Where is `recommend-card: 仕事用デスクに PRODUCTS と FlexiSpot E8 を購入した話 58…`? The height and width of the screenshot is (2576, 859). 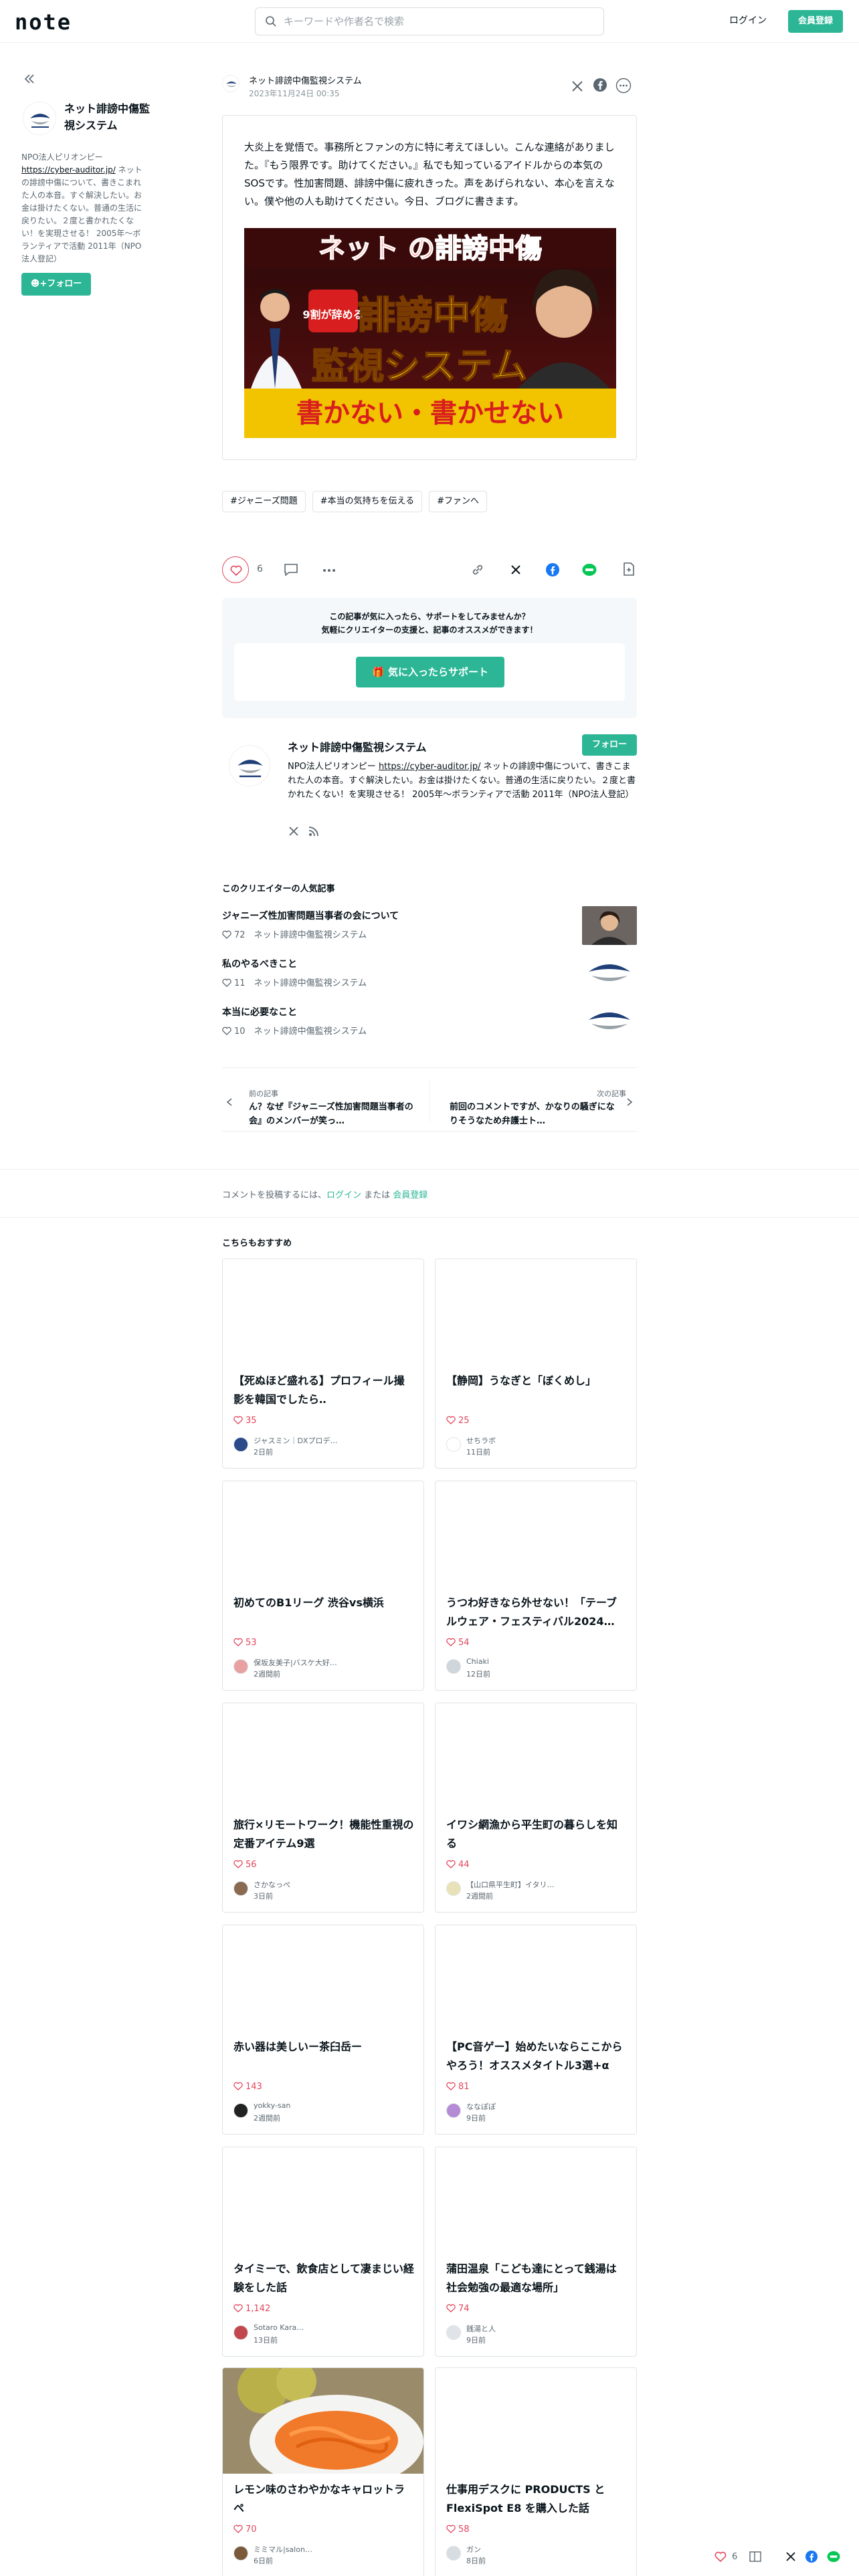 recommend-card: 仕事用デスクに PRODUCTS と FlexiSpot E8 を購入した話 58… is located at coordinates (536, 2471).